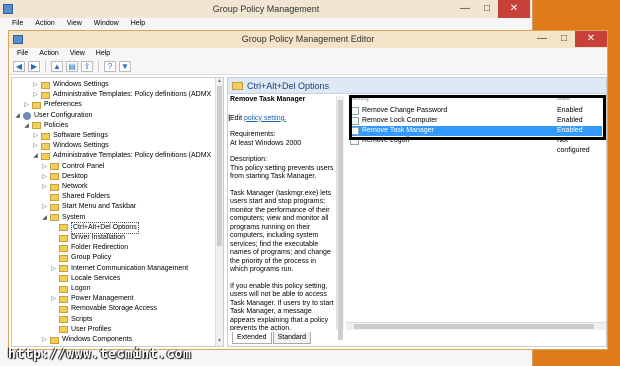 Image resolution: width=620 pixels, height=366 pixels. What do you see at coordinates (591, 39) in the screenshot?
I see `gpme-close-button: ✕` at bounding box center [591, 39].